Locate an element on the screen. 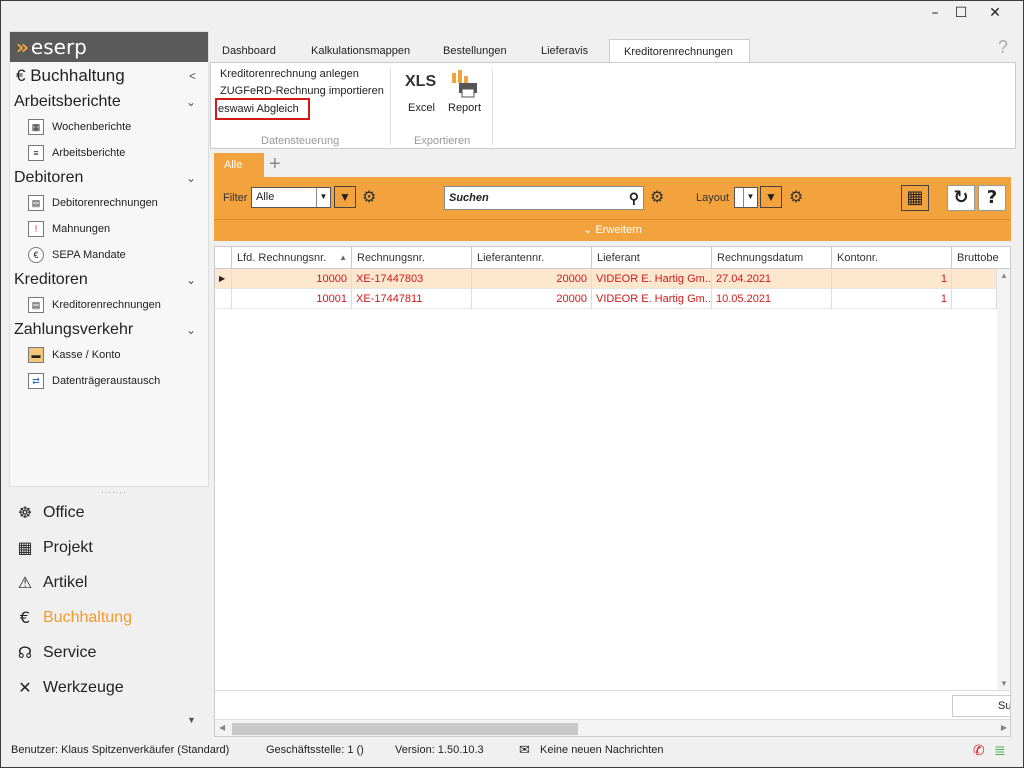 The image size is (1024, 768). category-zahlungsverkehr: Zahlungsverkehr ⌄ is located at coordinates (109, 330).